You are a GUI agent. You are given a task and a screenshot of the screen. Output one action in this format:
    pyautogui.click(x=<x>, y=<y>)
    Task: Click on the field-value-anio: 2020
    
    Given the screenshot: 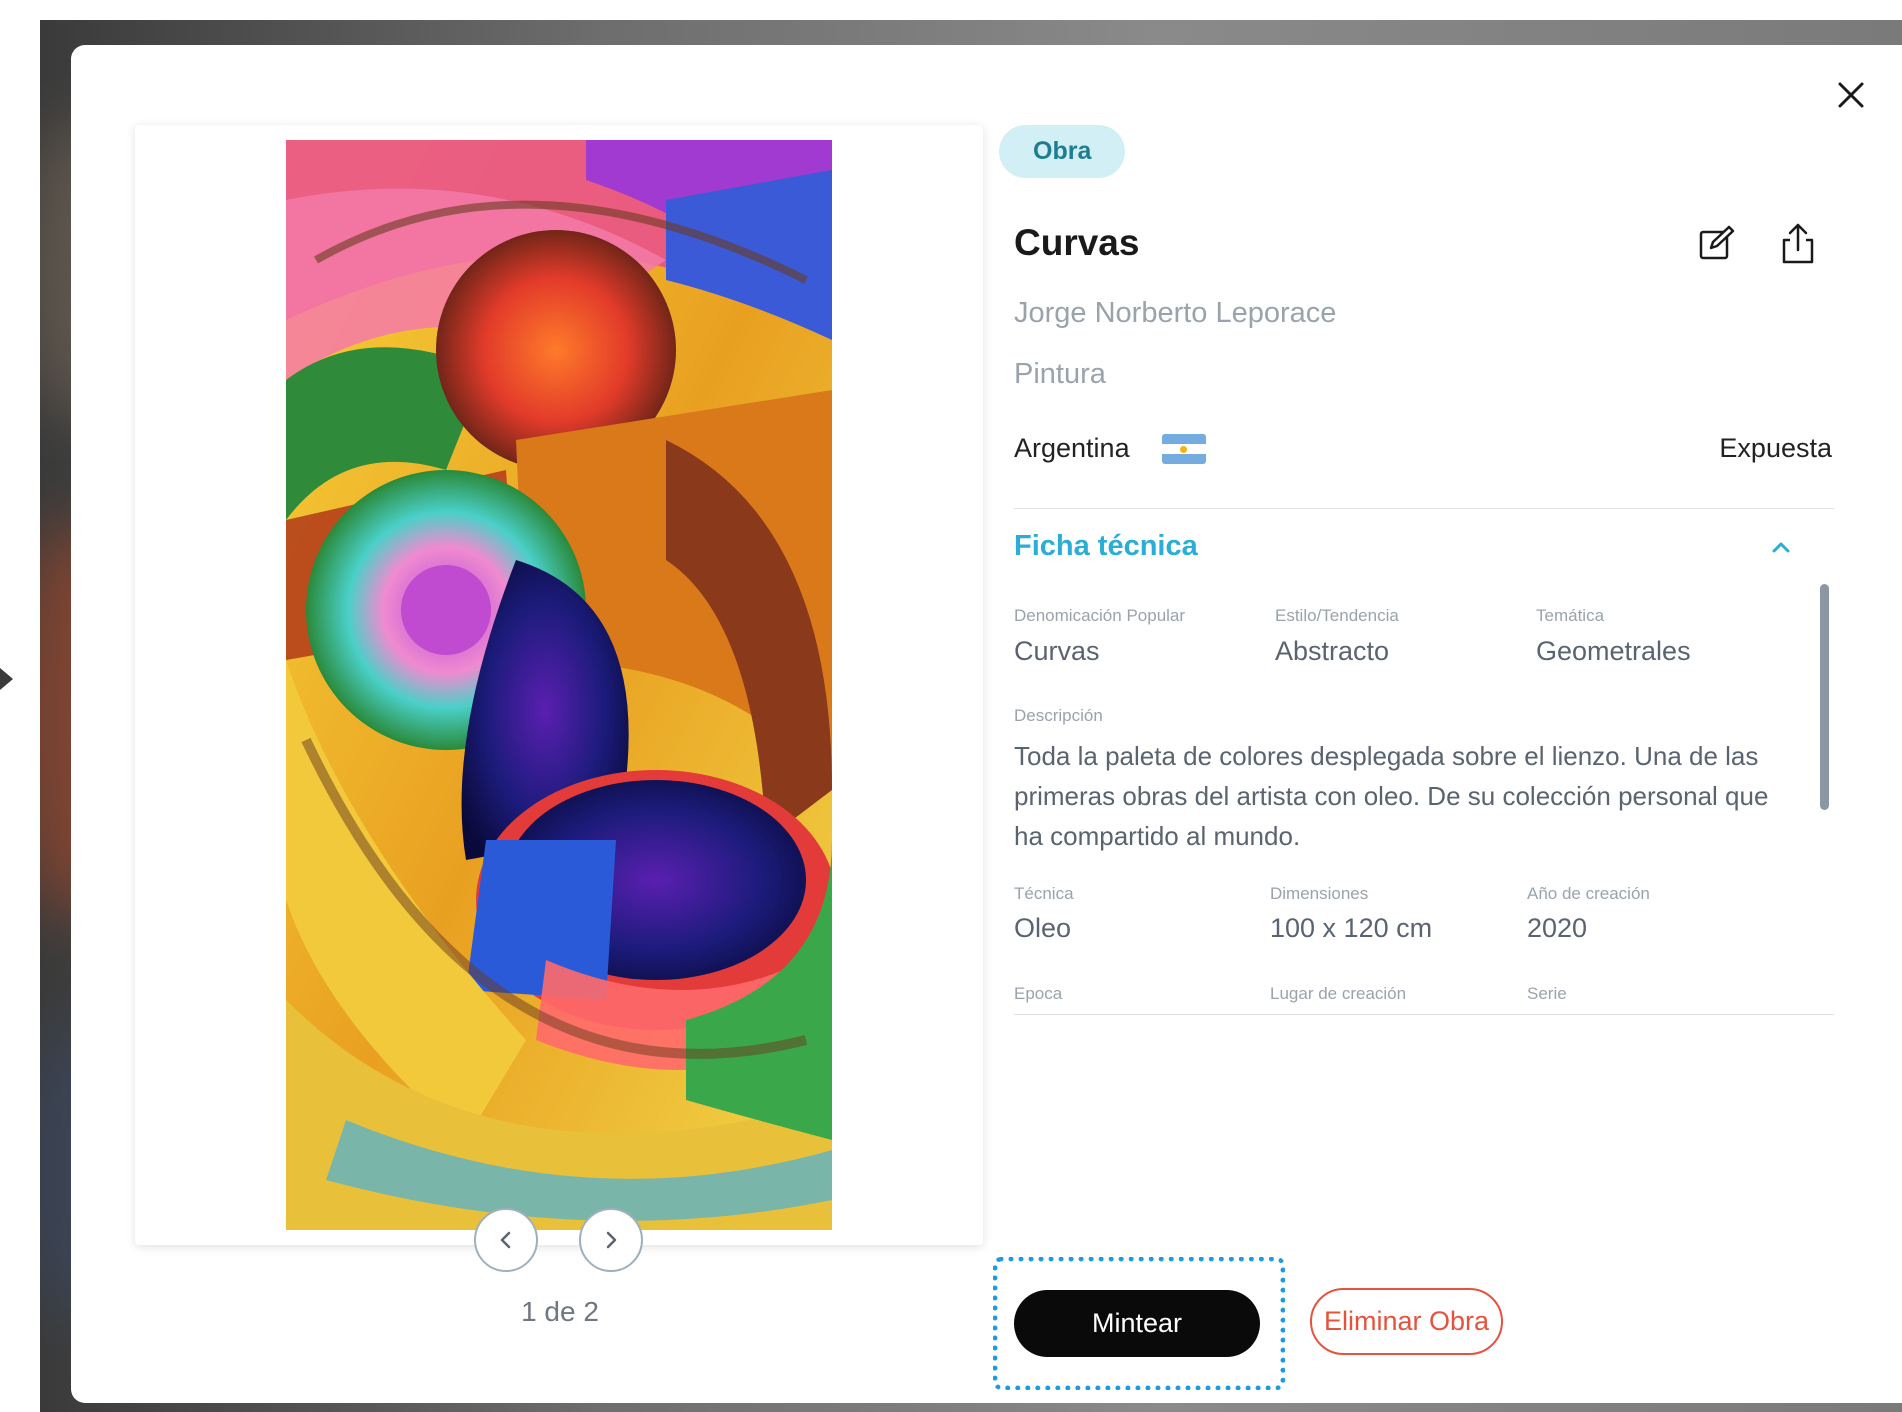 What is the action you would take?
    pyautogui.click(x=1557, y=928)
    